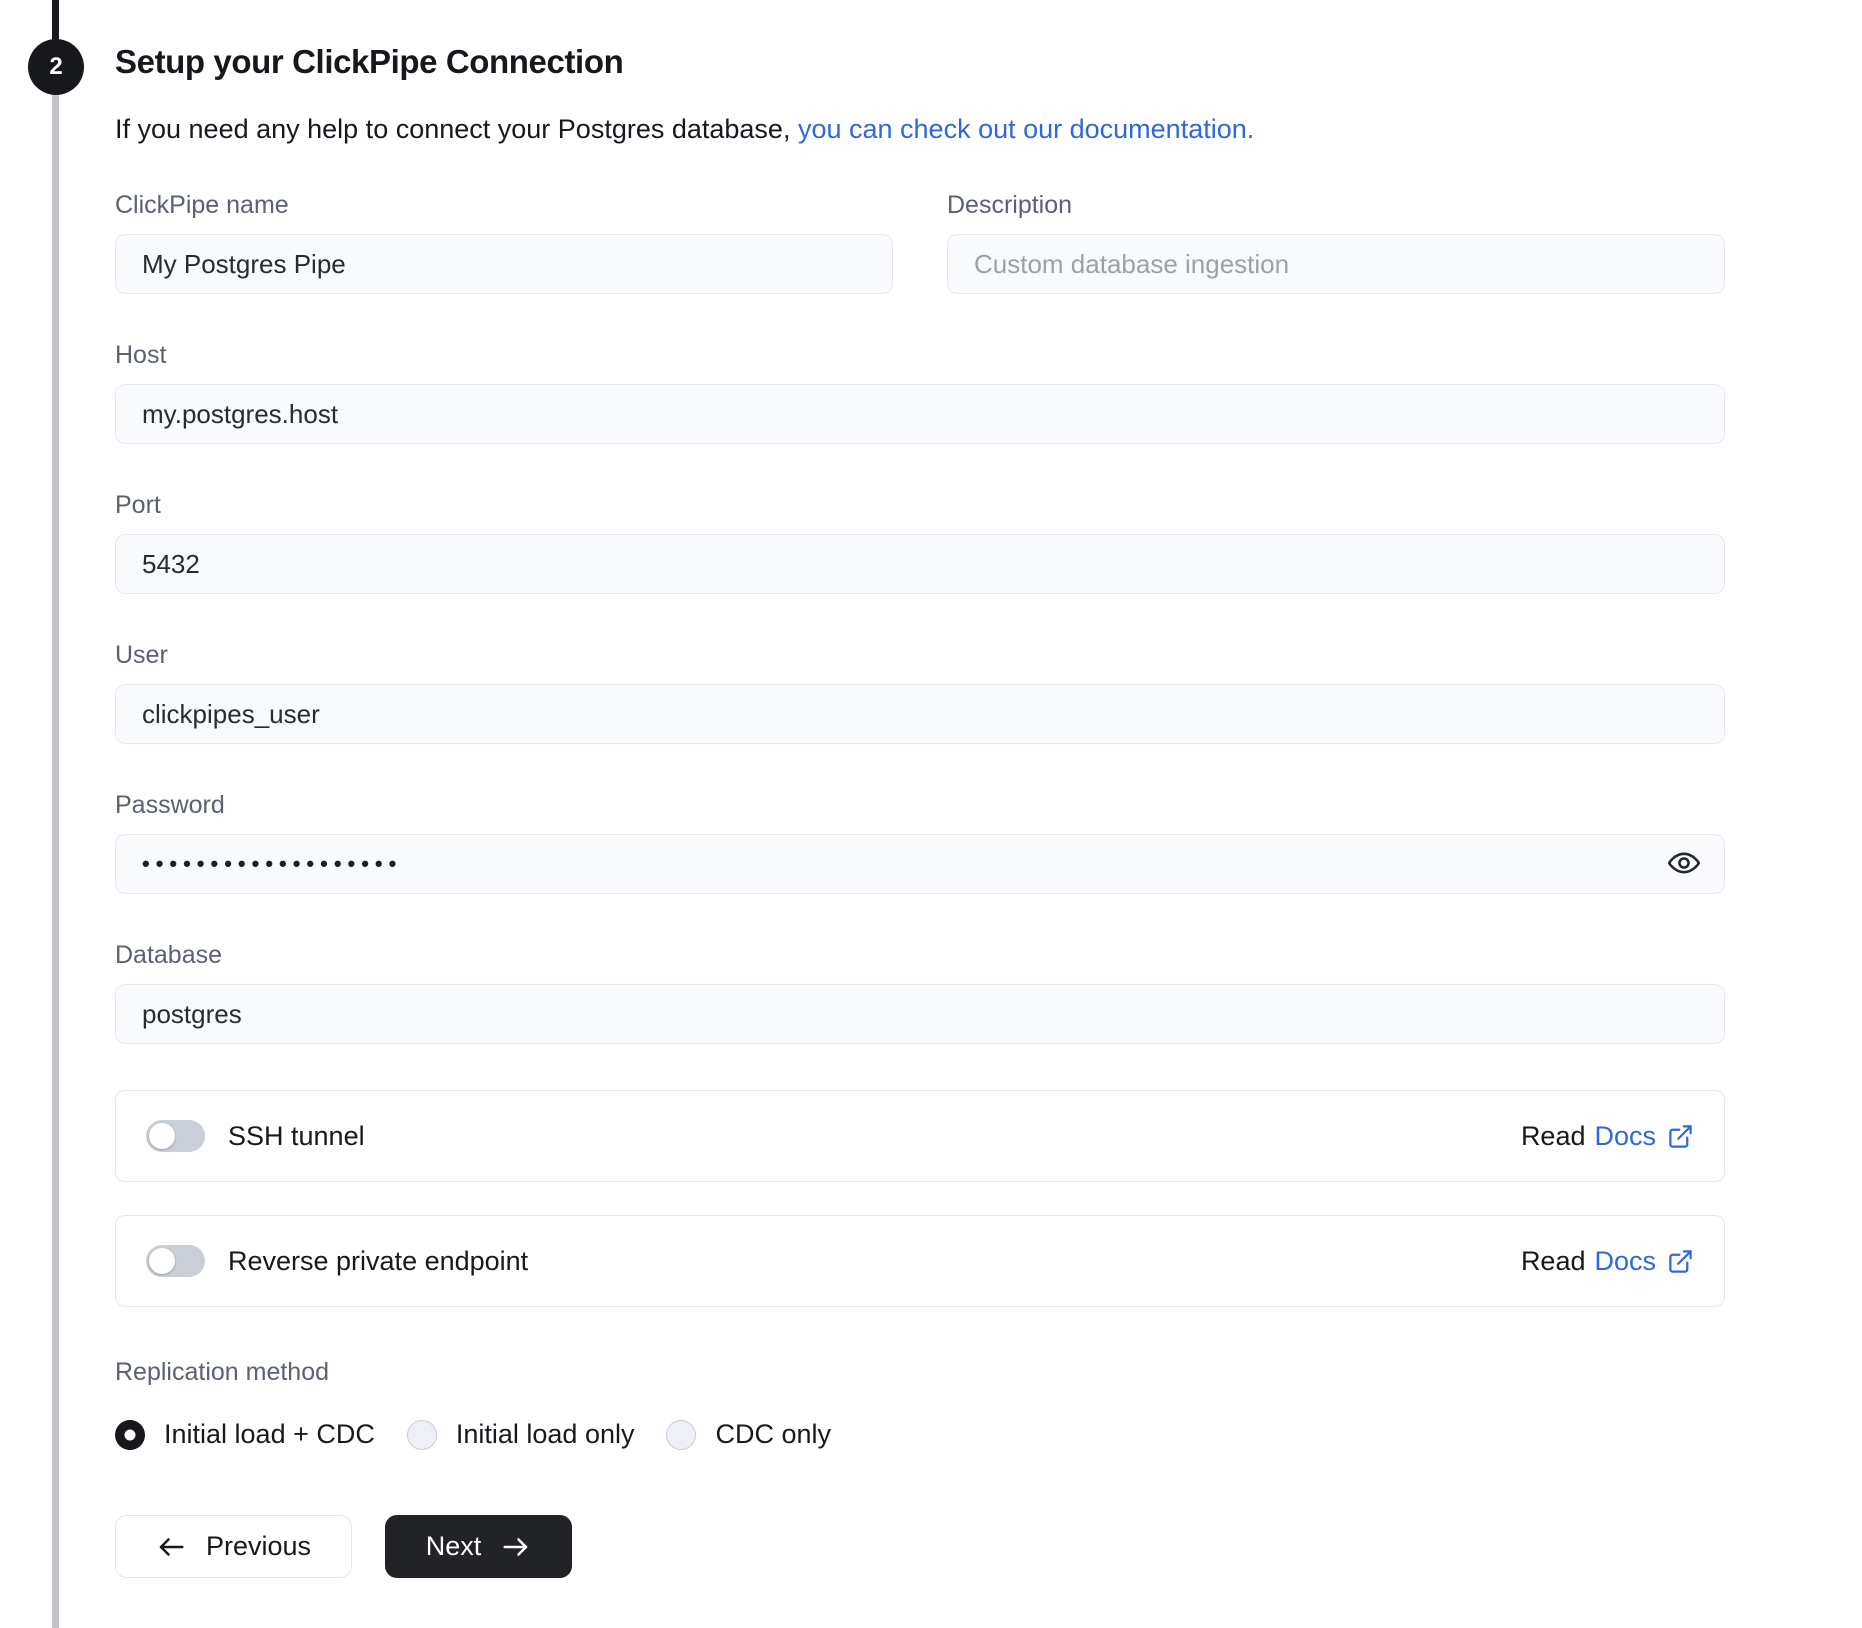 This screenshot has height=1628, width=1862. I want to click on stepper-rail-done, so click(55, 20).